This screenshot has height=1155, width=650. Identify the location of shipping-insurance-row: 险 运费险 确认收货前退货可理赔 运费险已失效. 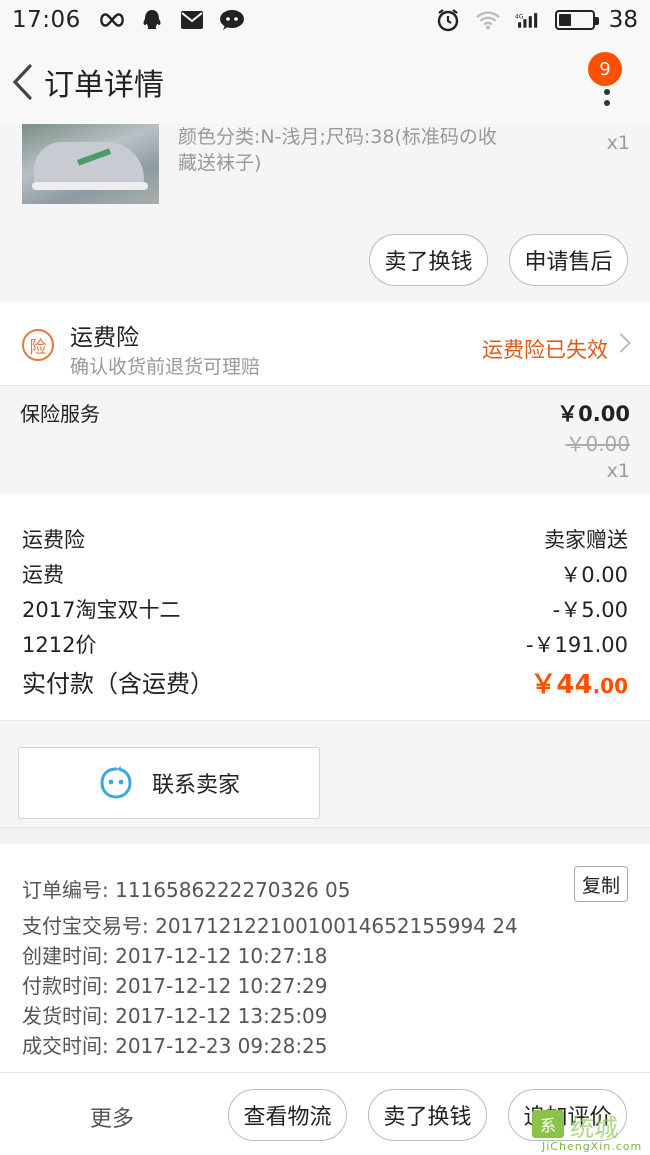
(325, 344).